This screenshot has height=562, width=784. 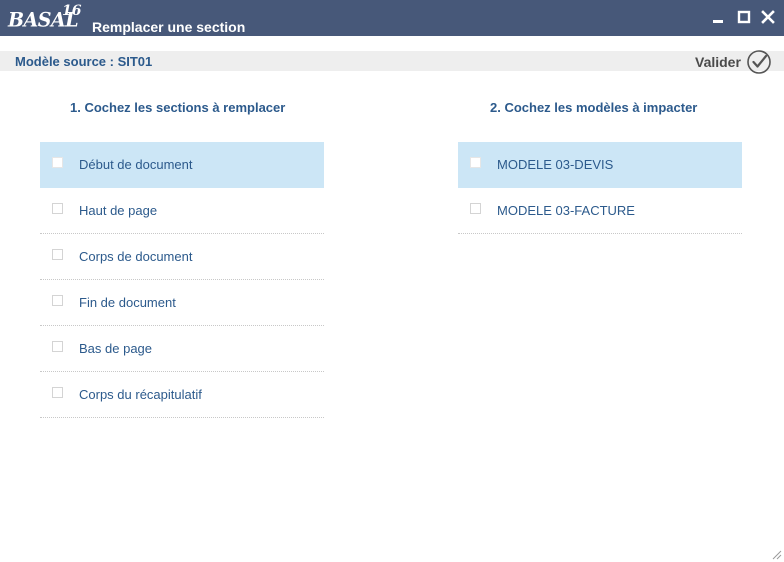 I want to click on maximize-button, so click(x=744, y=17).